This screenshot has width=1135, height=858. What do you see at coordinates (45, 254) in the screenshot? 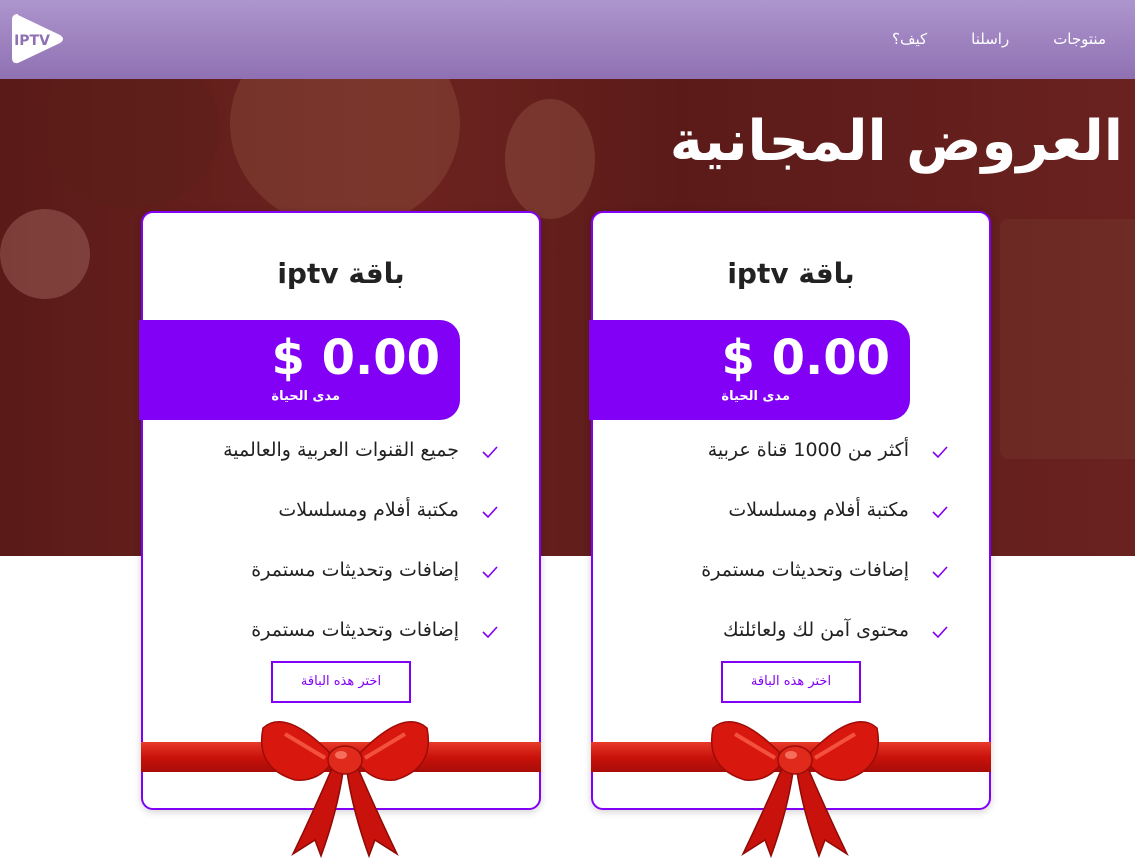
I see `flower-shape` at bounding box center [45, 254].